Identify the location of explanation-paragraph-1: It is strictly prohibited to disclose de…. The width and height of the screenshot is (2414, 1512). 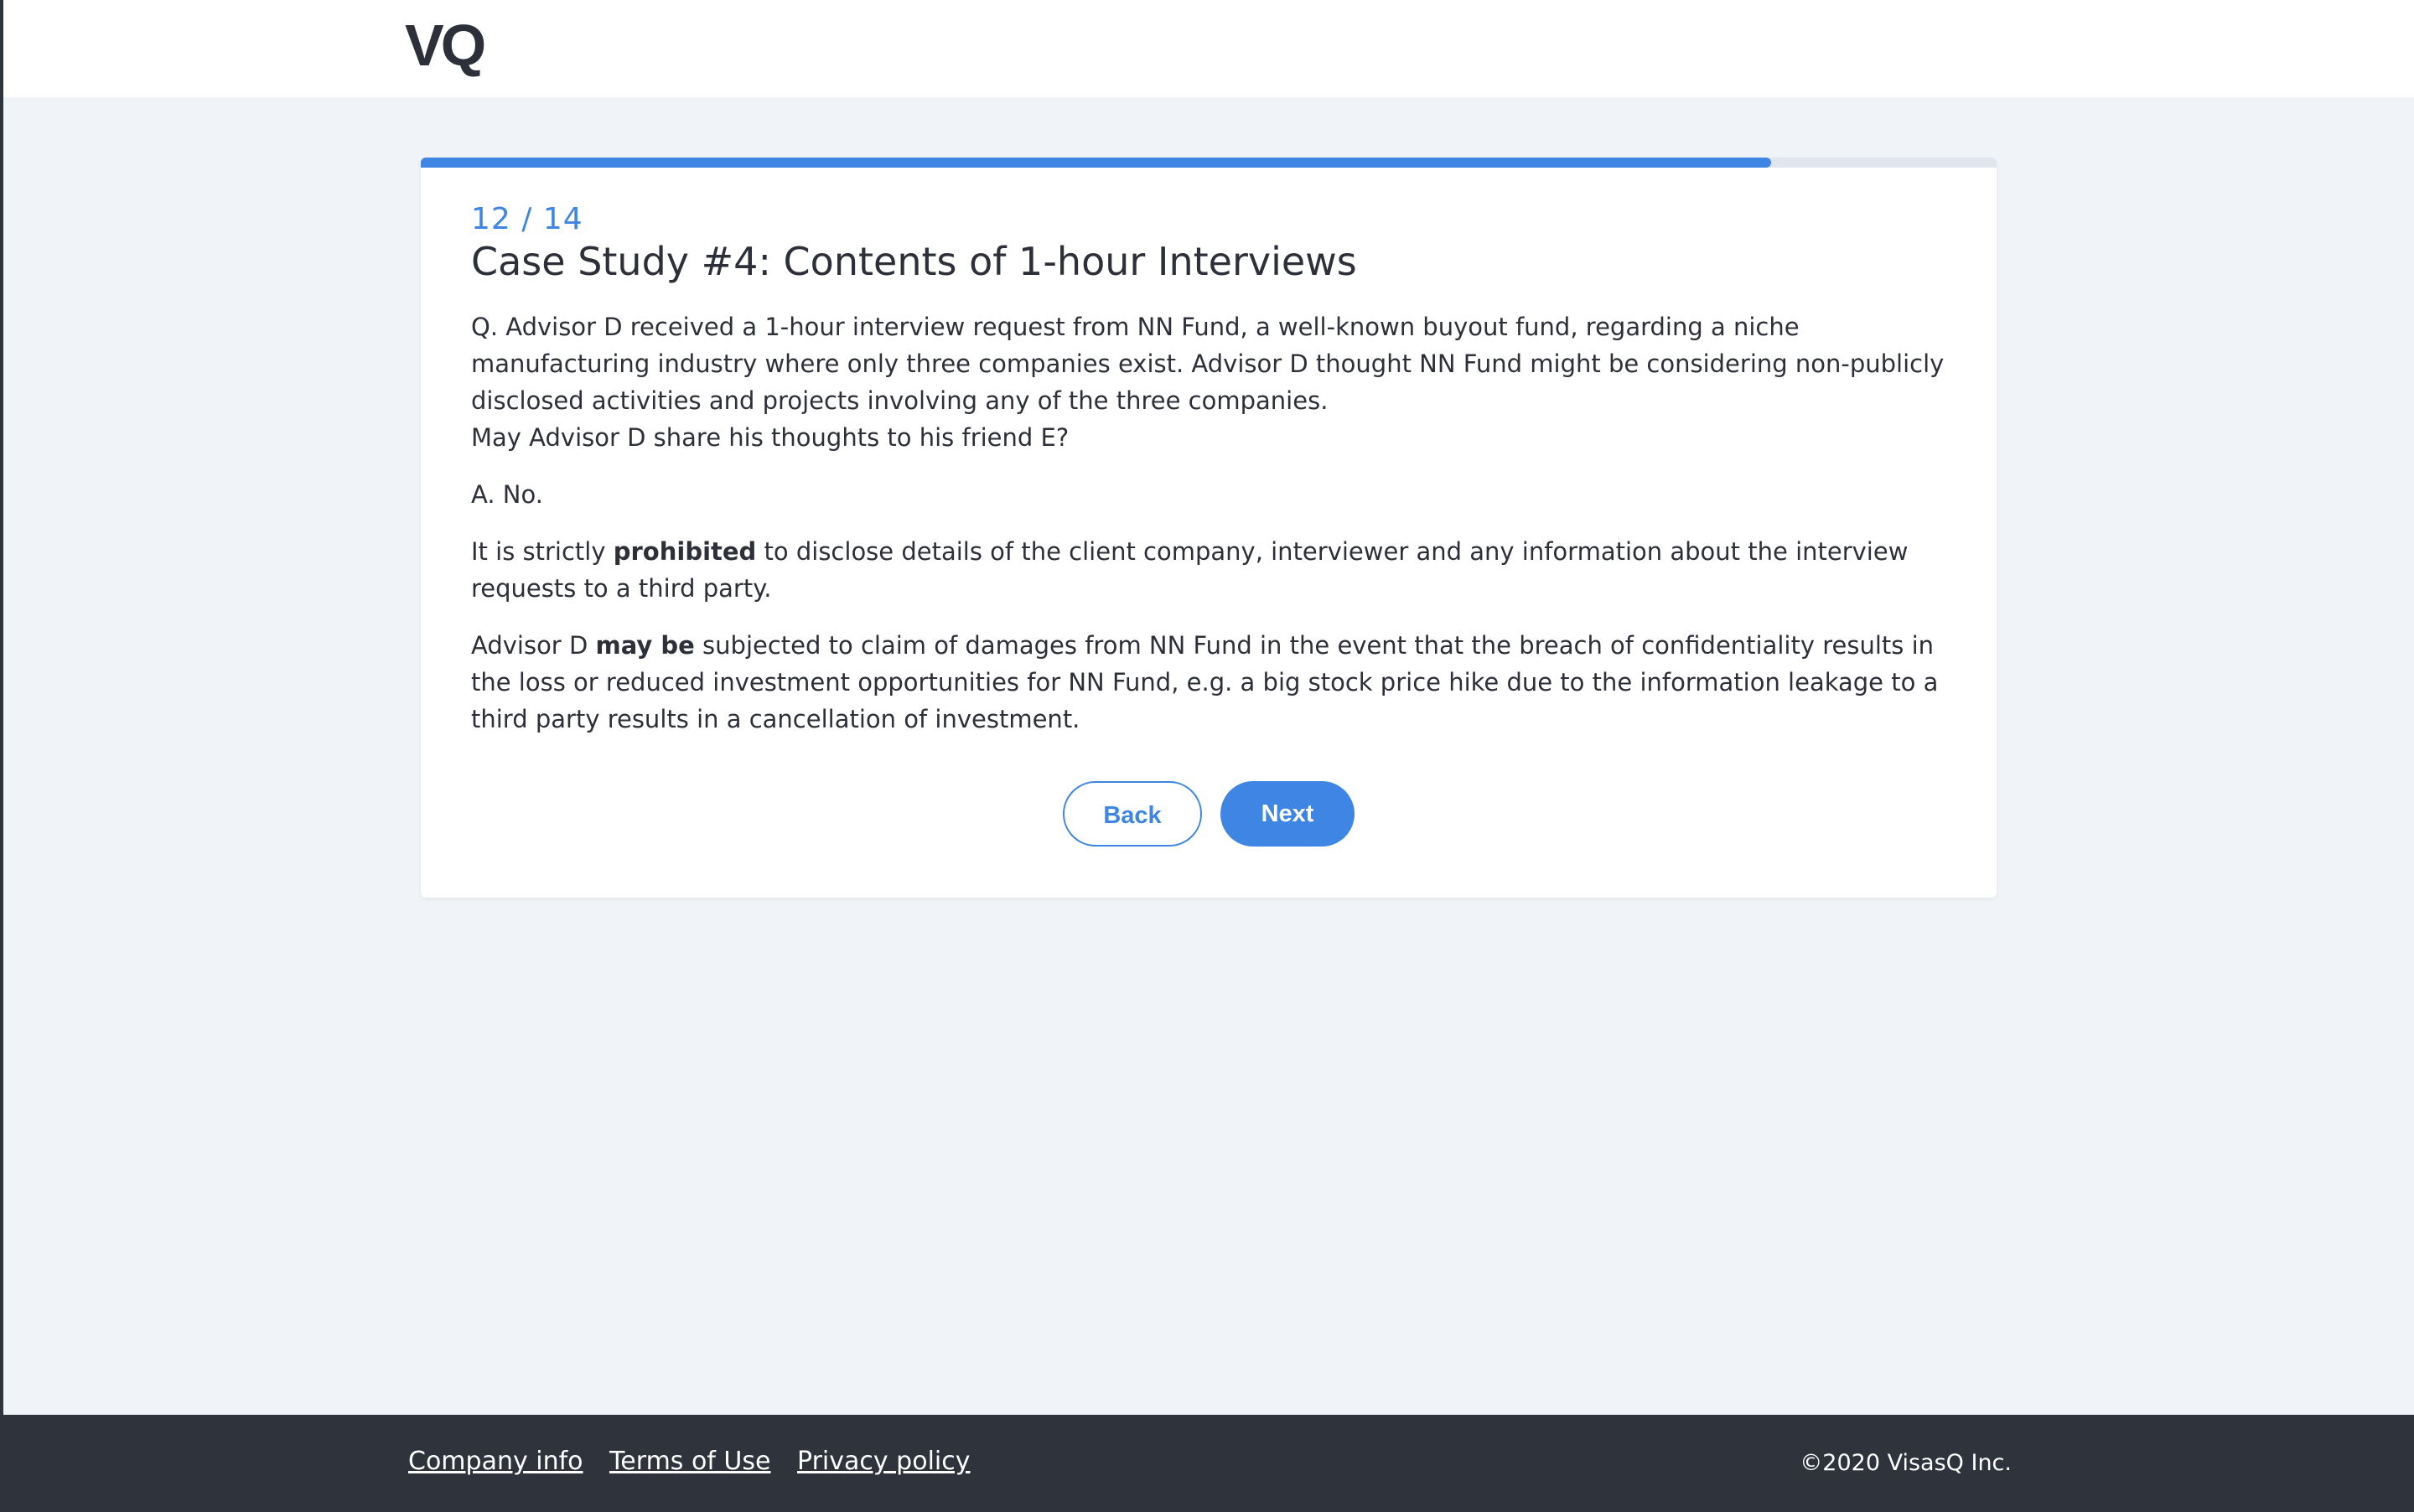
(1209, 570).